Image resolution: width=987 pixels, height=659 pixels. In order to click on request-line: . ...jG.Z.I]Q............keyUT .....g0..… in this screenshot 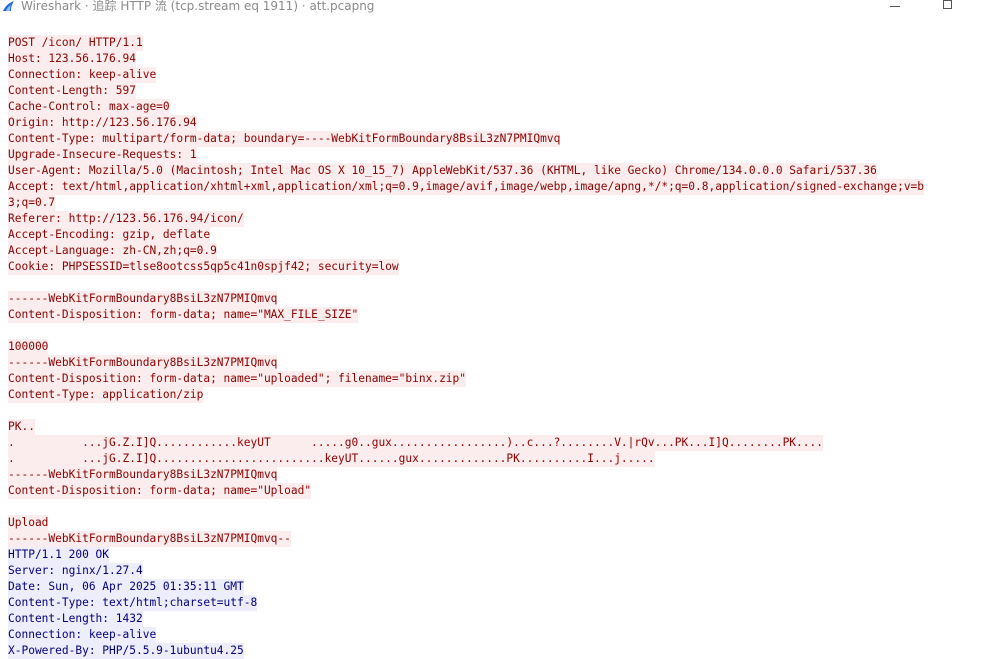, I will do `click(493, 443)`.